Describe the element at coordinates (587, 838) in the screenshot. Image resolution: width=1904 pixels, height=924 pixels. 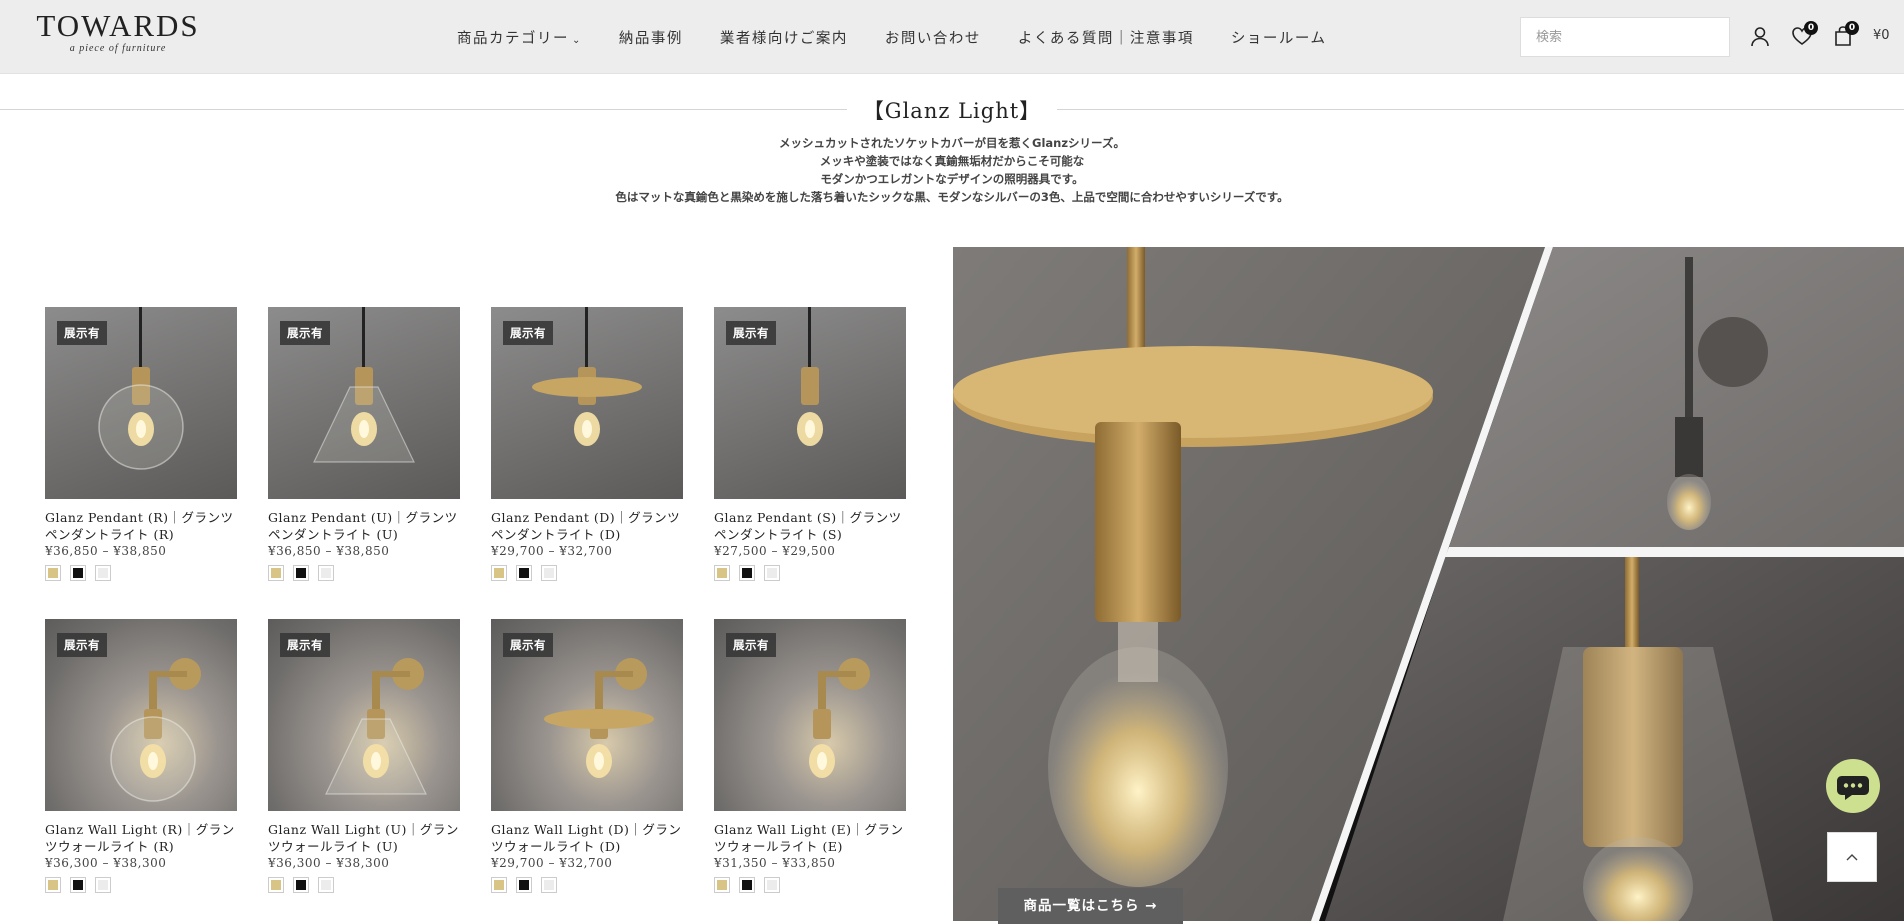
I see `product-name: Glanz Wall Light (D)｜グラン ツウォールライト (D)` at that location.